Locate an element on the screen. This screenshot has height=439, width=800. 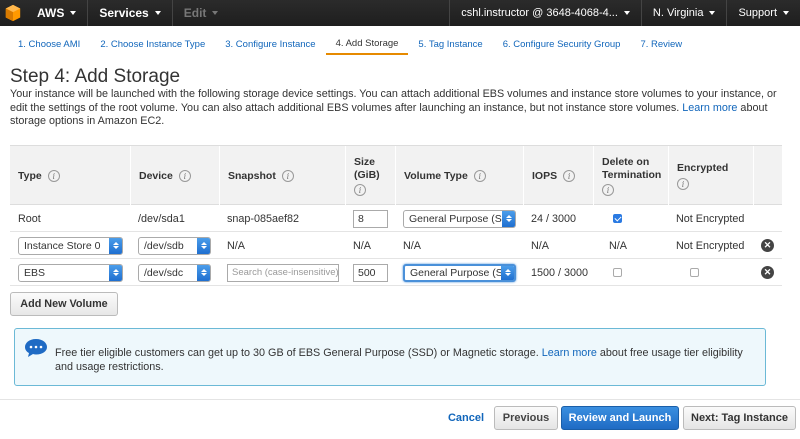
device-value: /dev/sdc is located at coordinates (164, 272).